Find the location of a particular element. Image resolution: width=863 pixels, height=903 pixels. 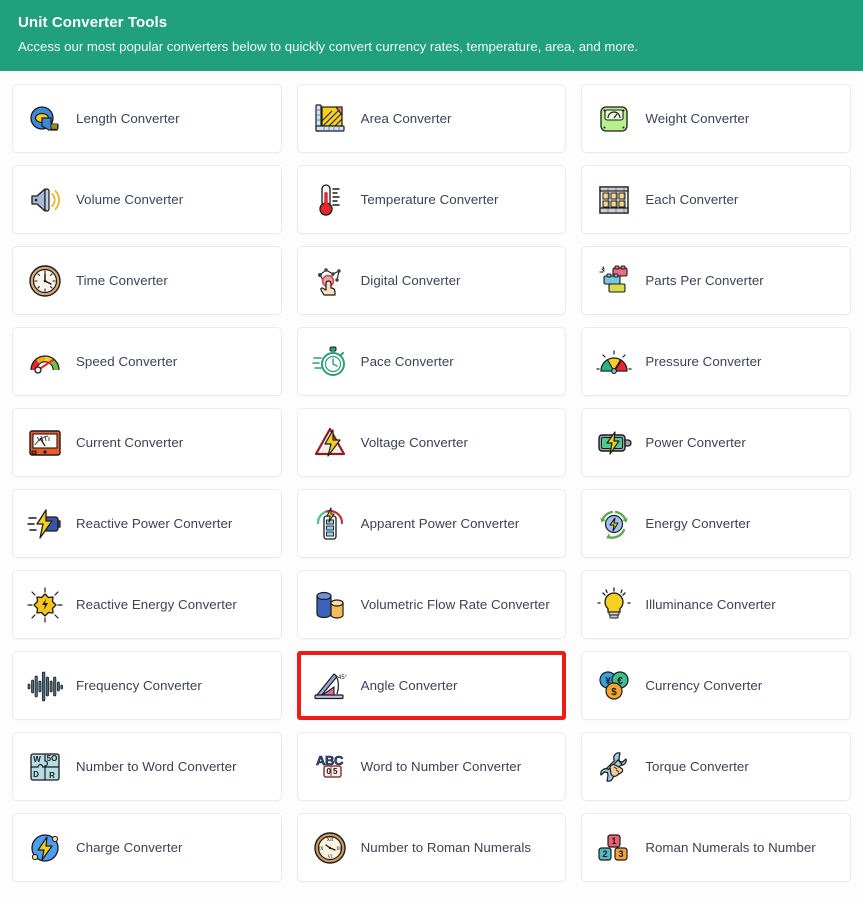

converter-card-label: Current Converter is located at coordinates (130, 442).